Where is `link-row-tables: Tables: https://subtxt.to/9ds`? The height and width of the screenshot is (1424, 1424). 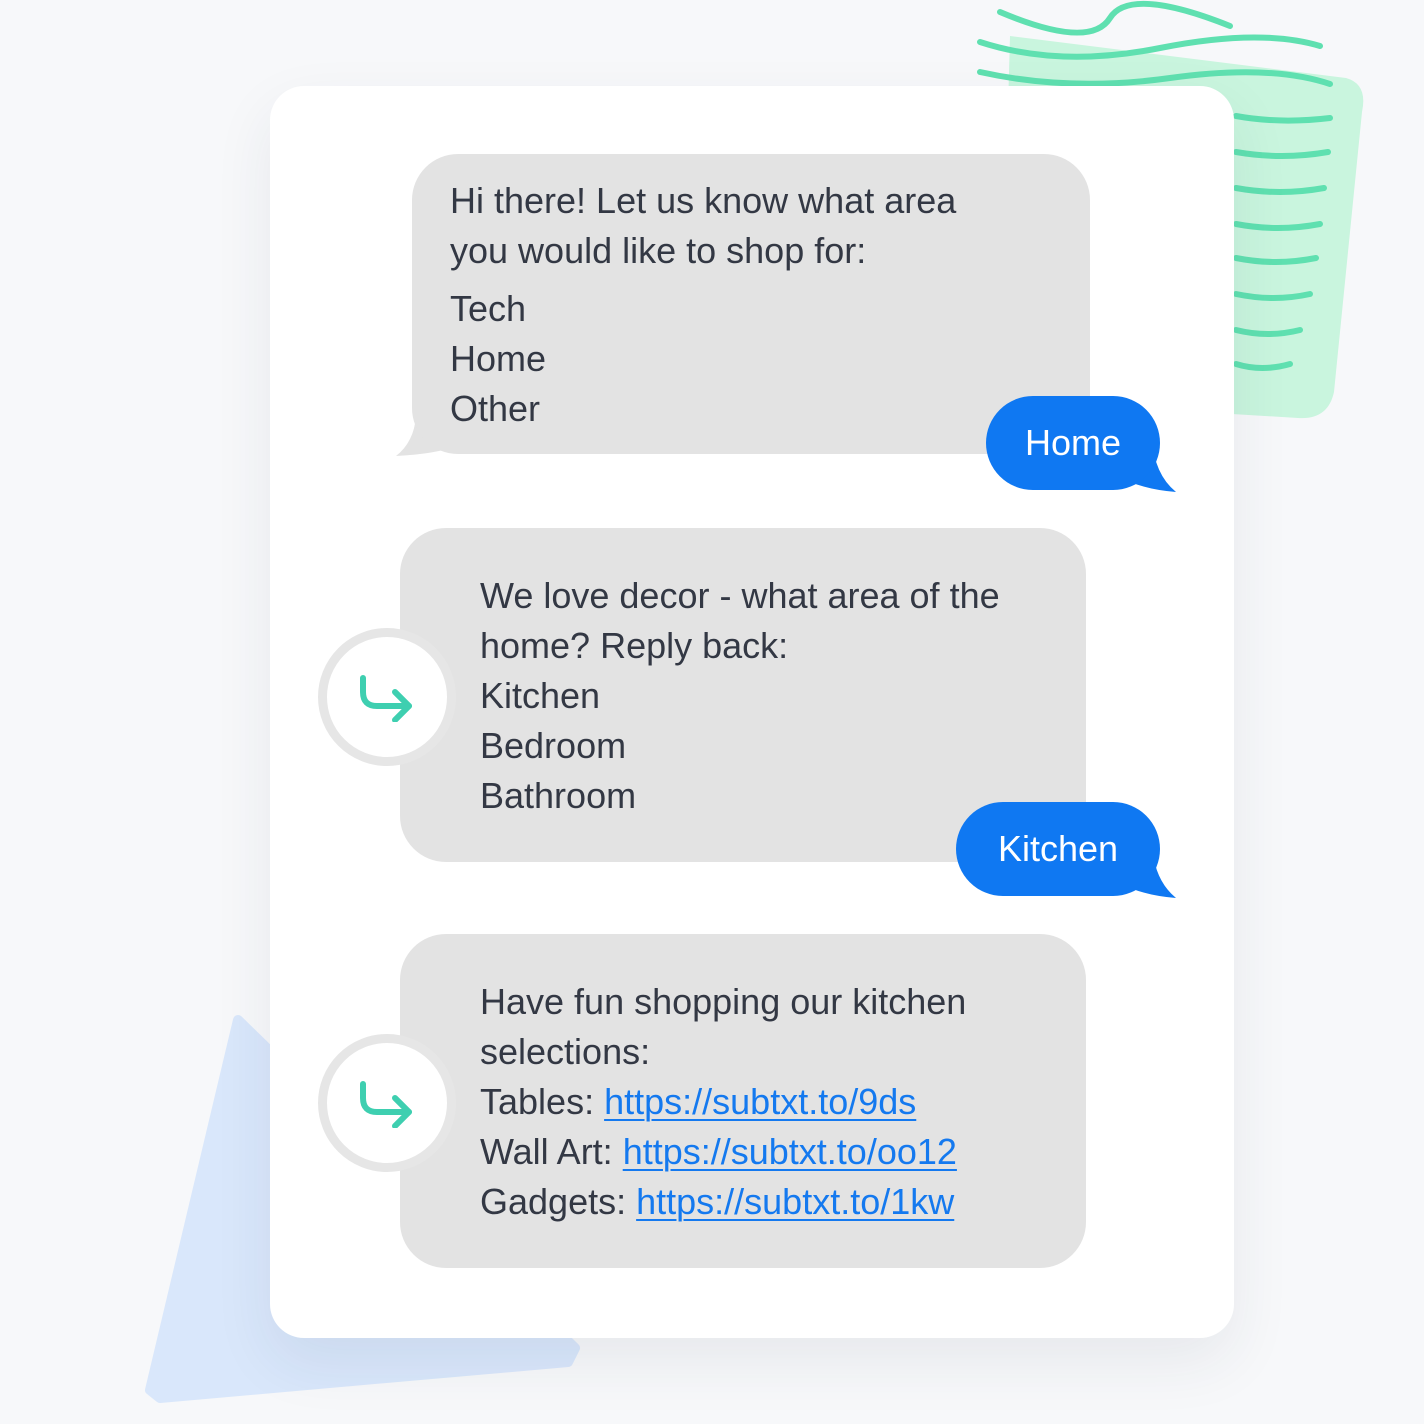
link-row-tables: Tables: https://subtxt.to/9ds is located at coordinates (750, 1102).